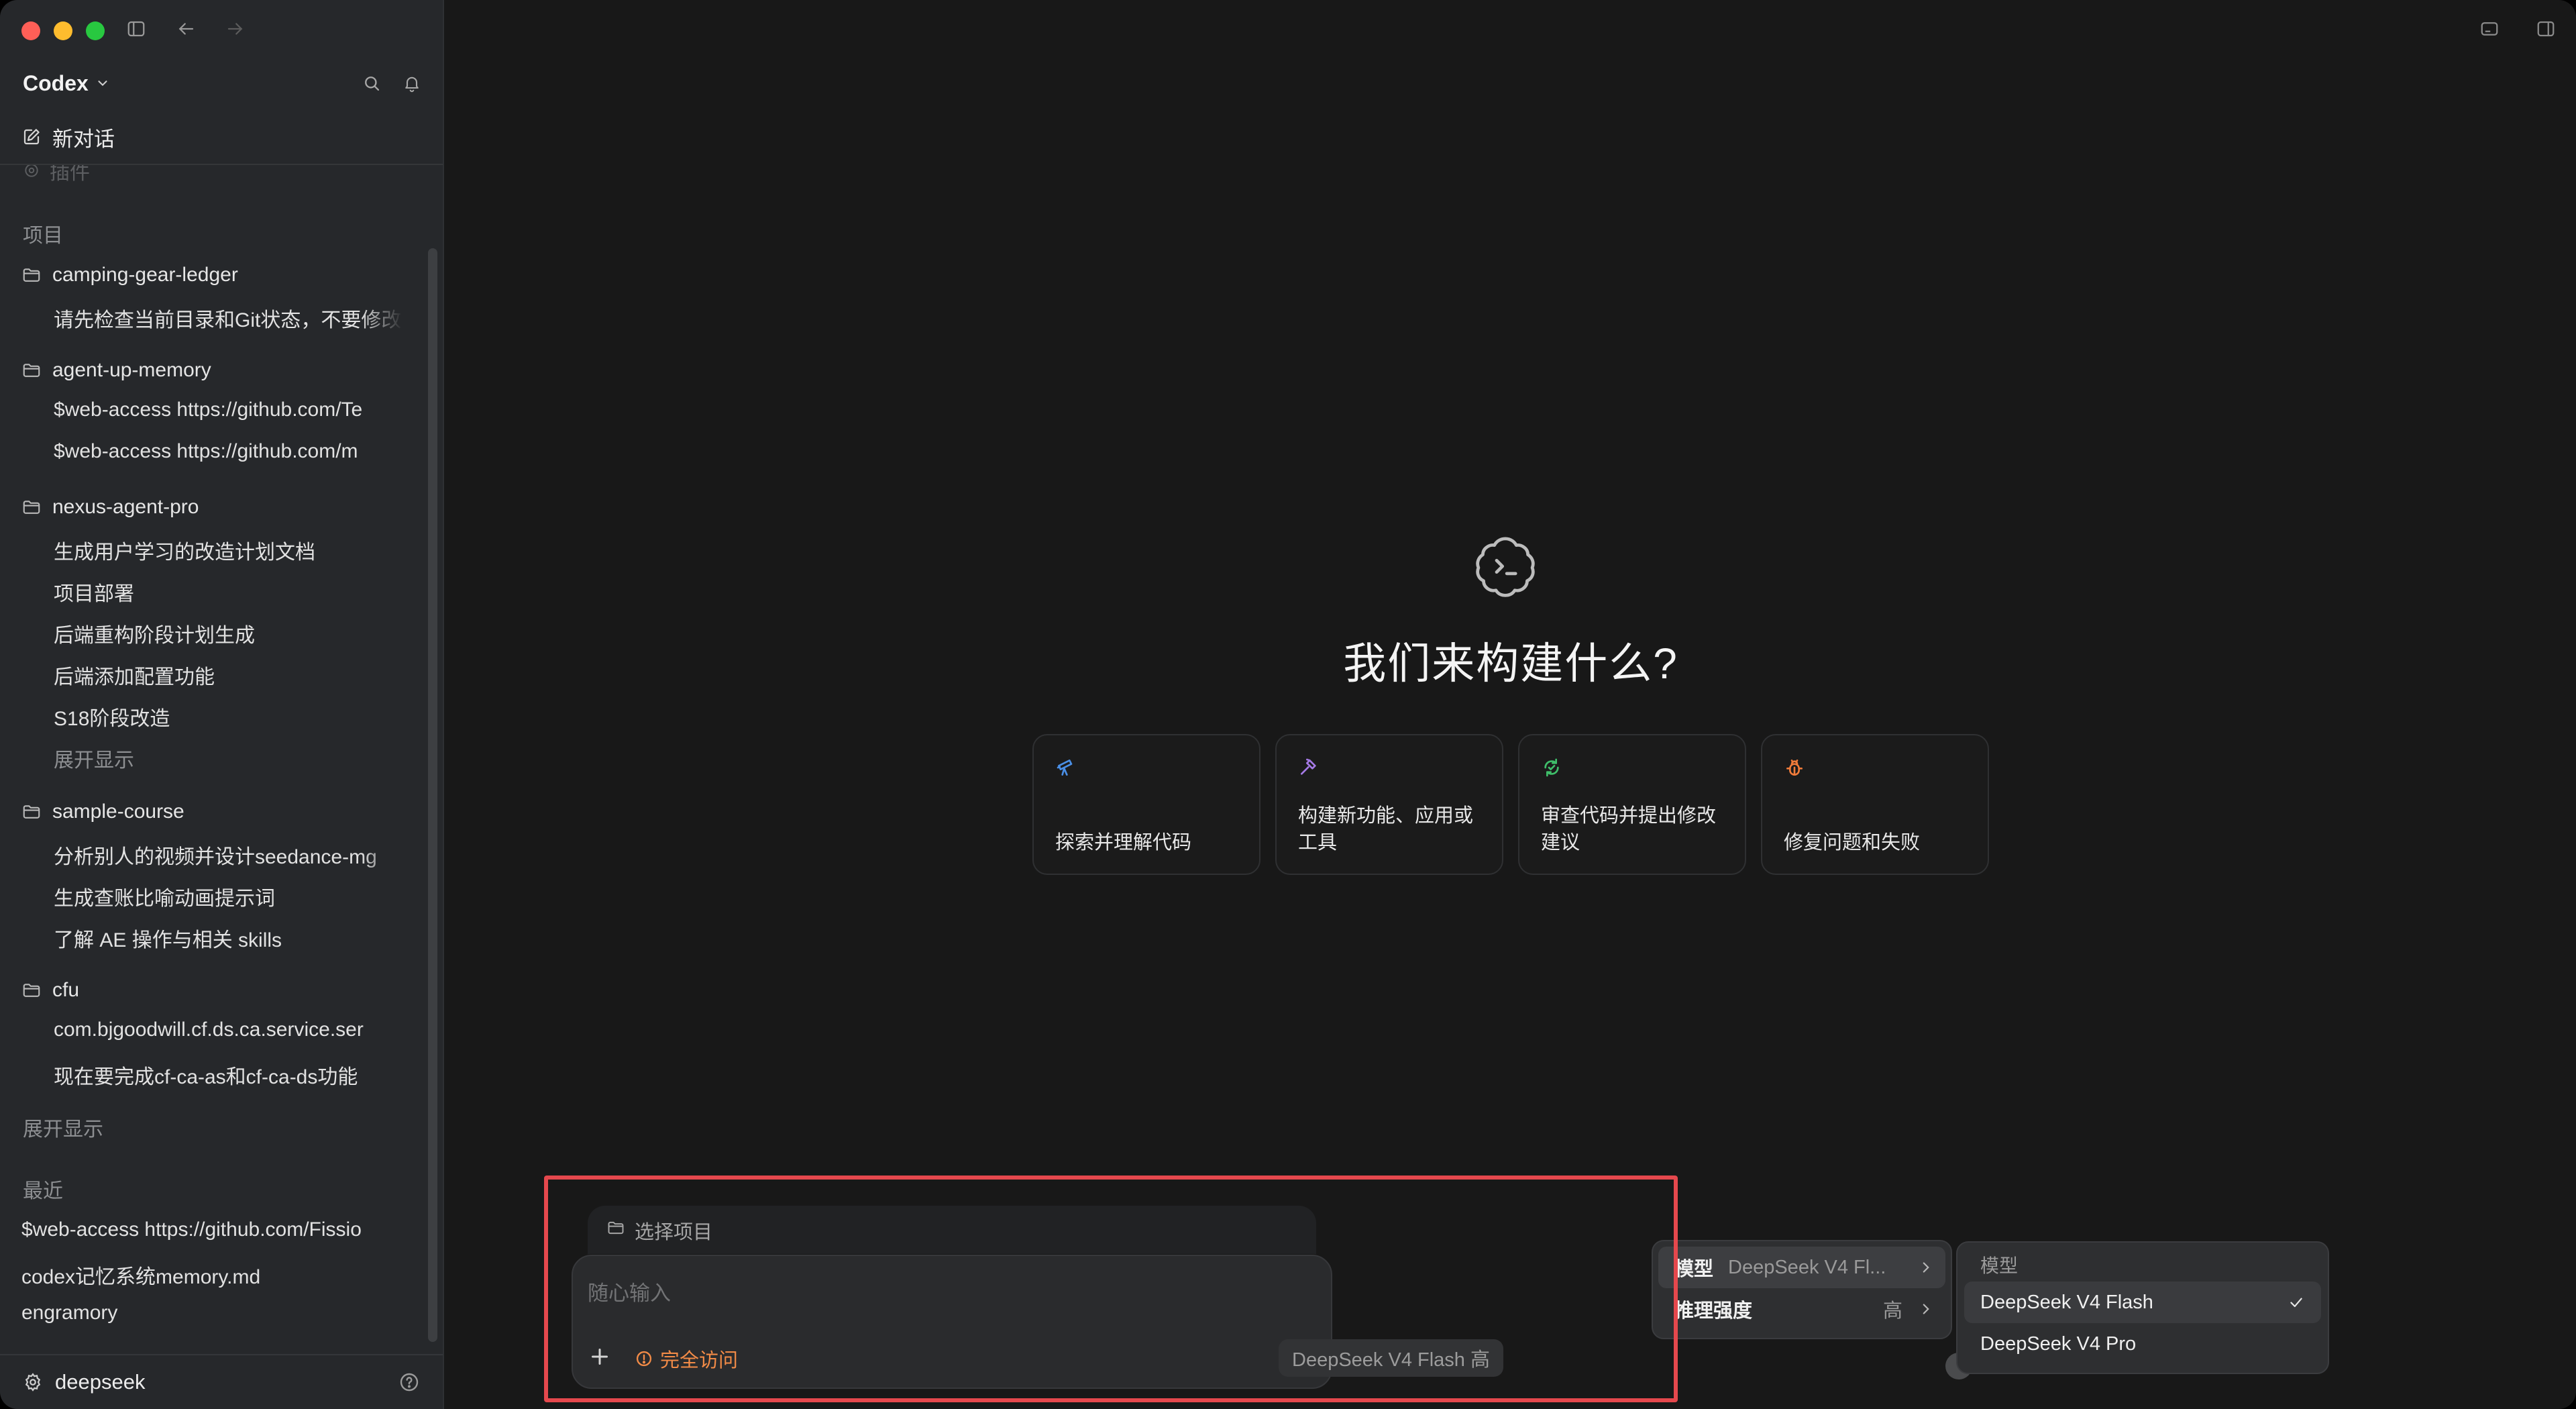 The width and height of the screenshot is (2576, 1409). What do you see at coordinates (63, 1127) in the screenshot?
I see `projects-show-more-link: 展开显示` at bounding box center [63, 1127].